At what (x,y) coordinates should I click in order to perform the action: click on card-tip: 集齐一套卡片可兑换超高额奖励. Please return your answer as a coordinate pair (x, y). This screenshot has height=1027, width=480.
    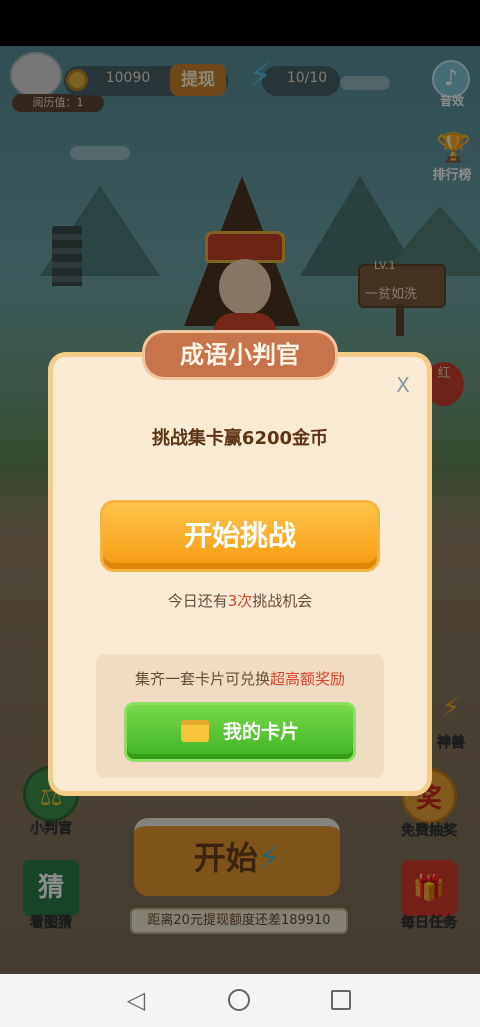
    Looking at the image, I should click on (240, 678).